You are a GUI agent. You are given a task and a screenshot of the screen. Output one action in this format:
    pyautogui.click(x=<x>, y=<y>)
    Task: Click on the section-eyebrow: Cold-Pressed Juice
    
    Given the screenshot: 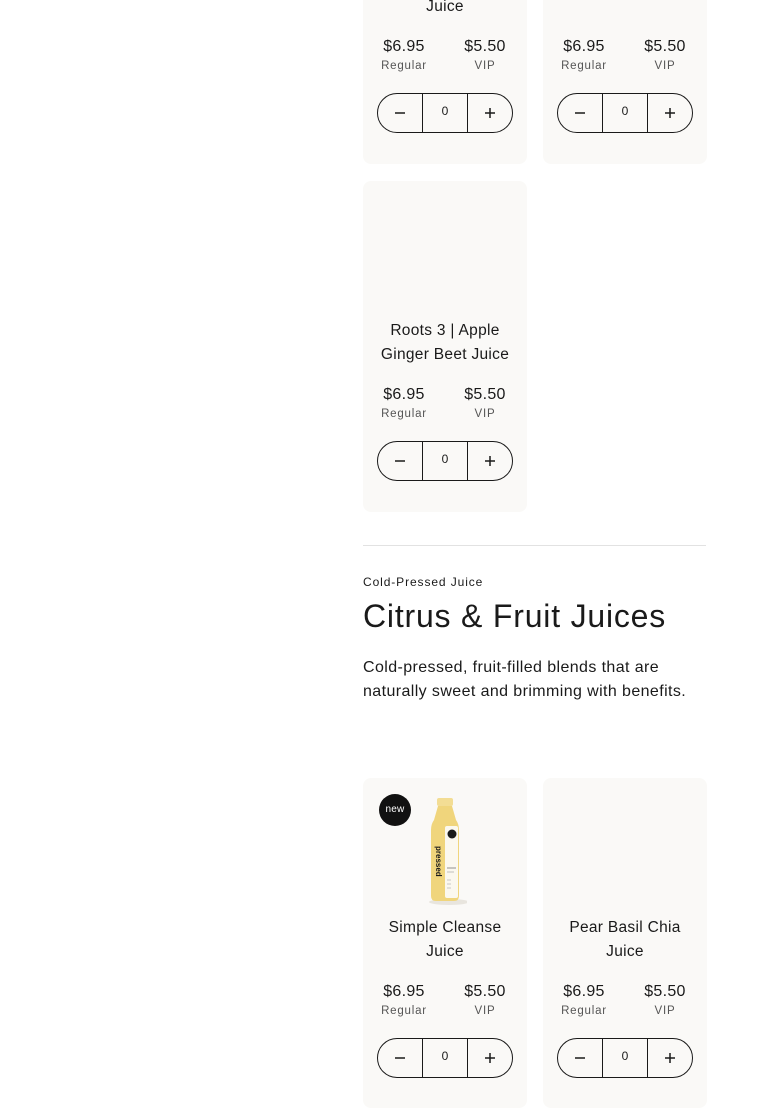 What is the action you would take?
    pyautogui.click(x=423, y=582)
    